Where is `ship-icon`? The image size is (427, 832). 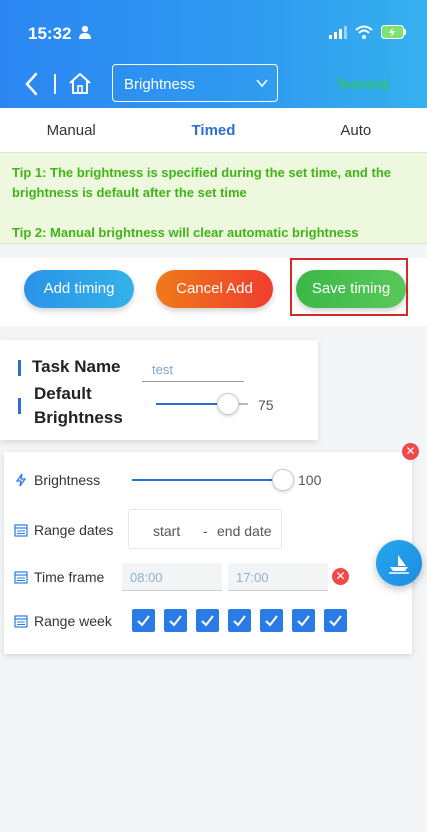
ship-icon is located at coordinates (399, 564).